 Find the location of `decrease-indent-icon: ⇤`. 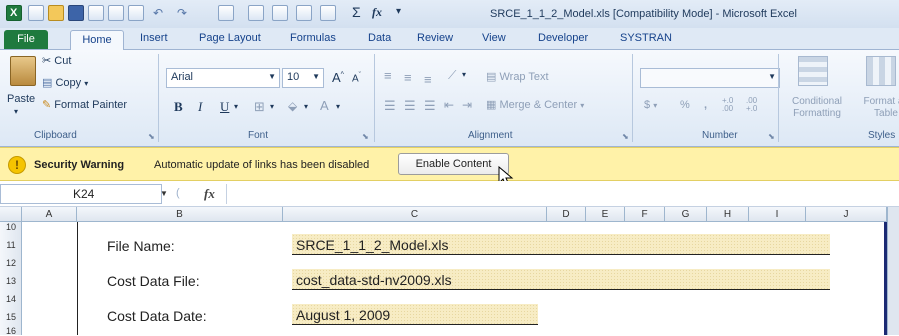

decrease-indent-icon: ⇤ is located at coordinates (449, 105).